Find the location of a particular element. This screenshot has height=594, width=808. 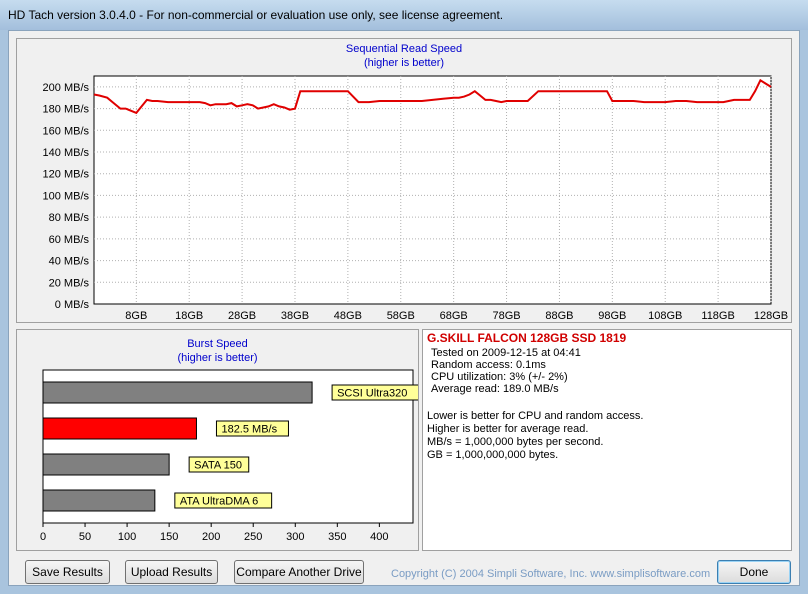

compare-drive-button: Compare Another Drive is located at coordinates (299, 572).